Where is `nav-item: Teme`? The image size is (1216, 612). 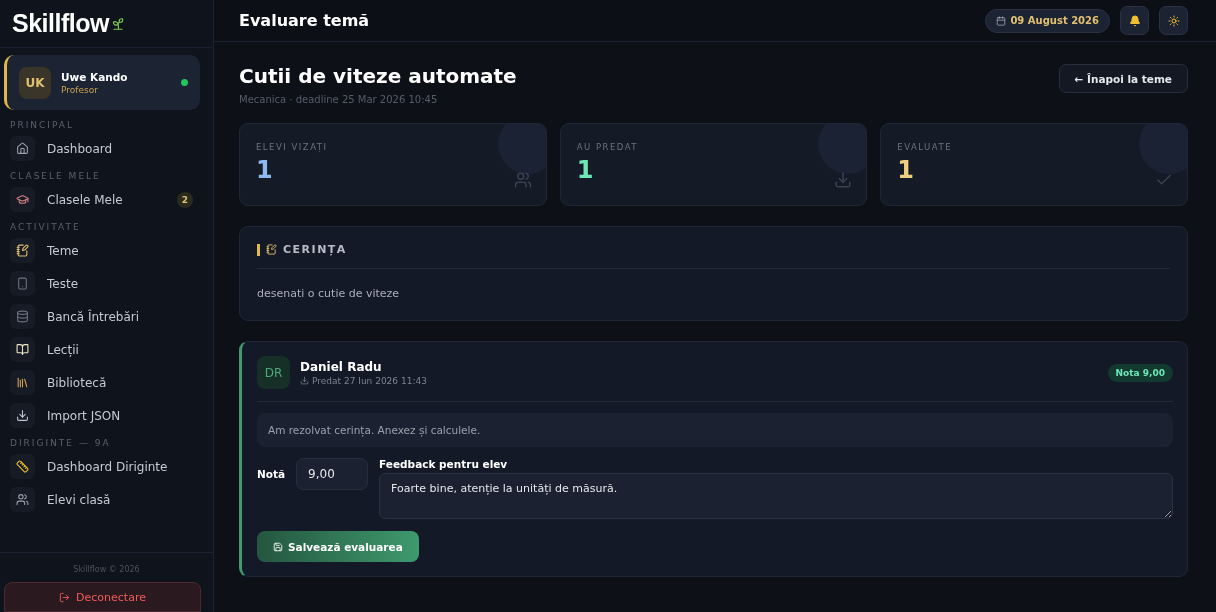 nav-item: Teme is located at coordinates (106, 250).